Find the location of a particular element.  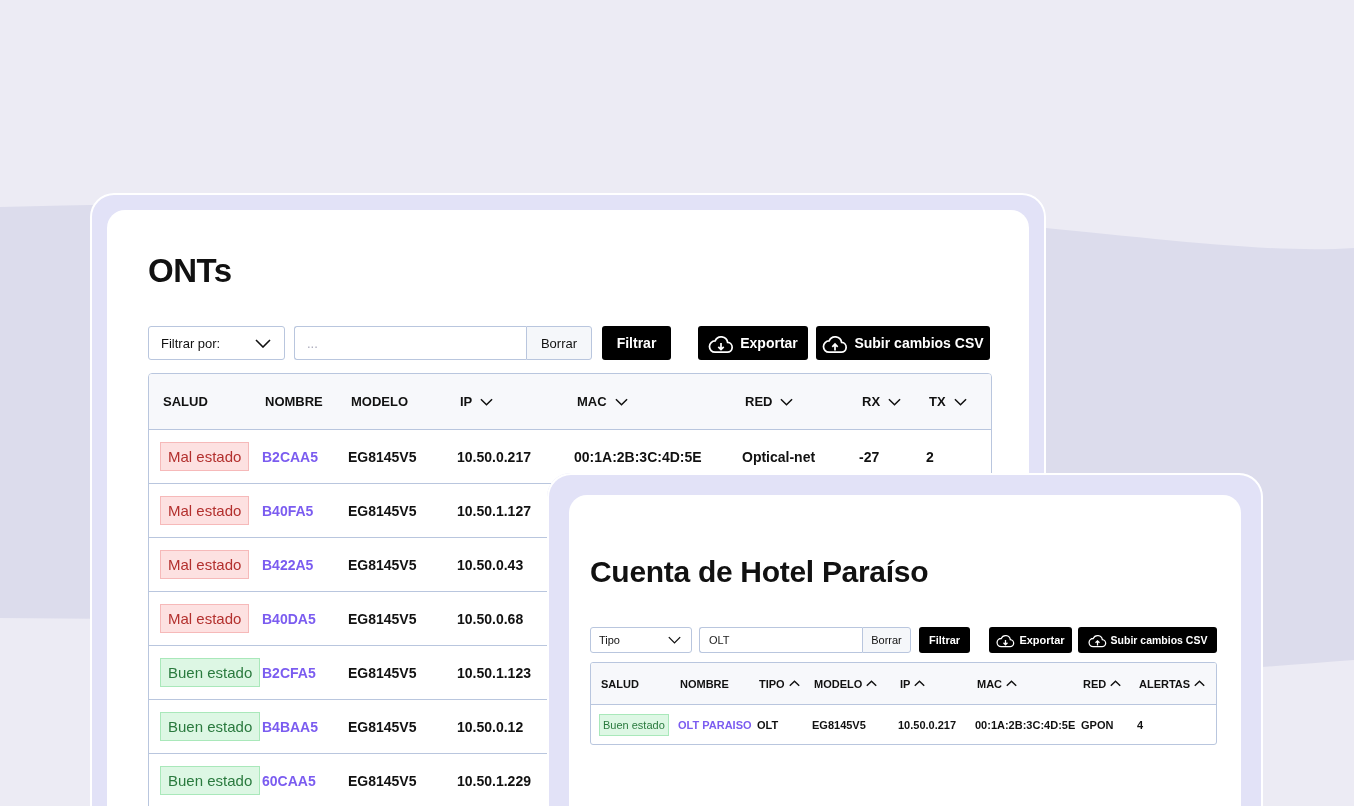

cloud-download-icon is located at coordinates (1006, 640).